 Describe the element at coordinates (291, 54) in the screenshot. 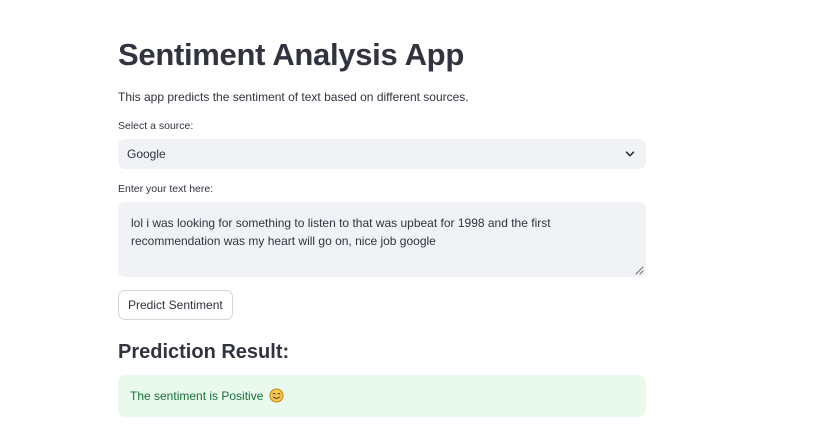

I see `page-title: Sentiment Analysis App` at that location.